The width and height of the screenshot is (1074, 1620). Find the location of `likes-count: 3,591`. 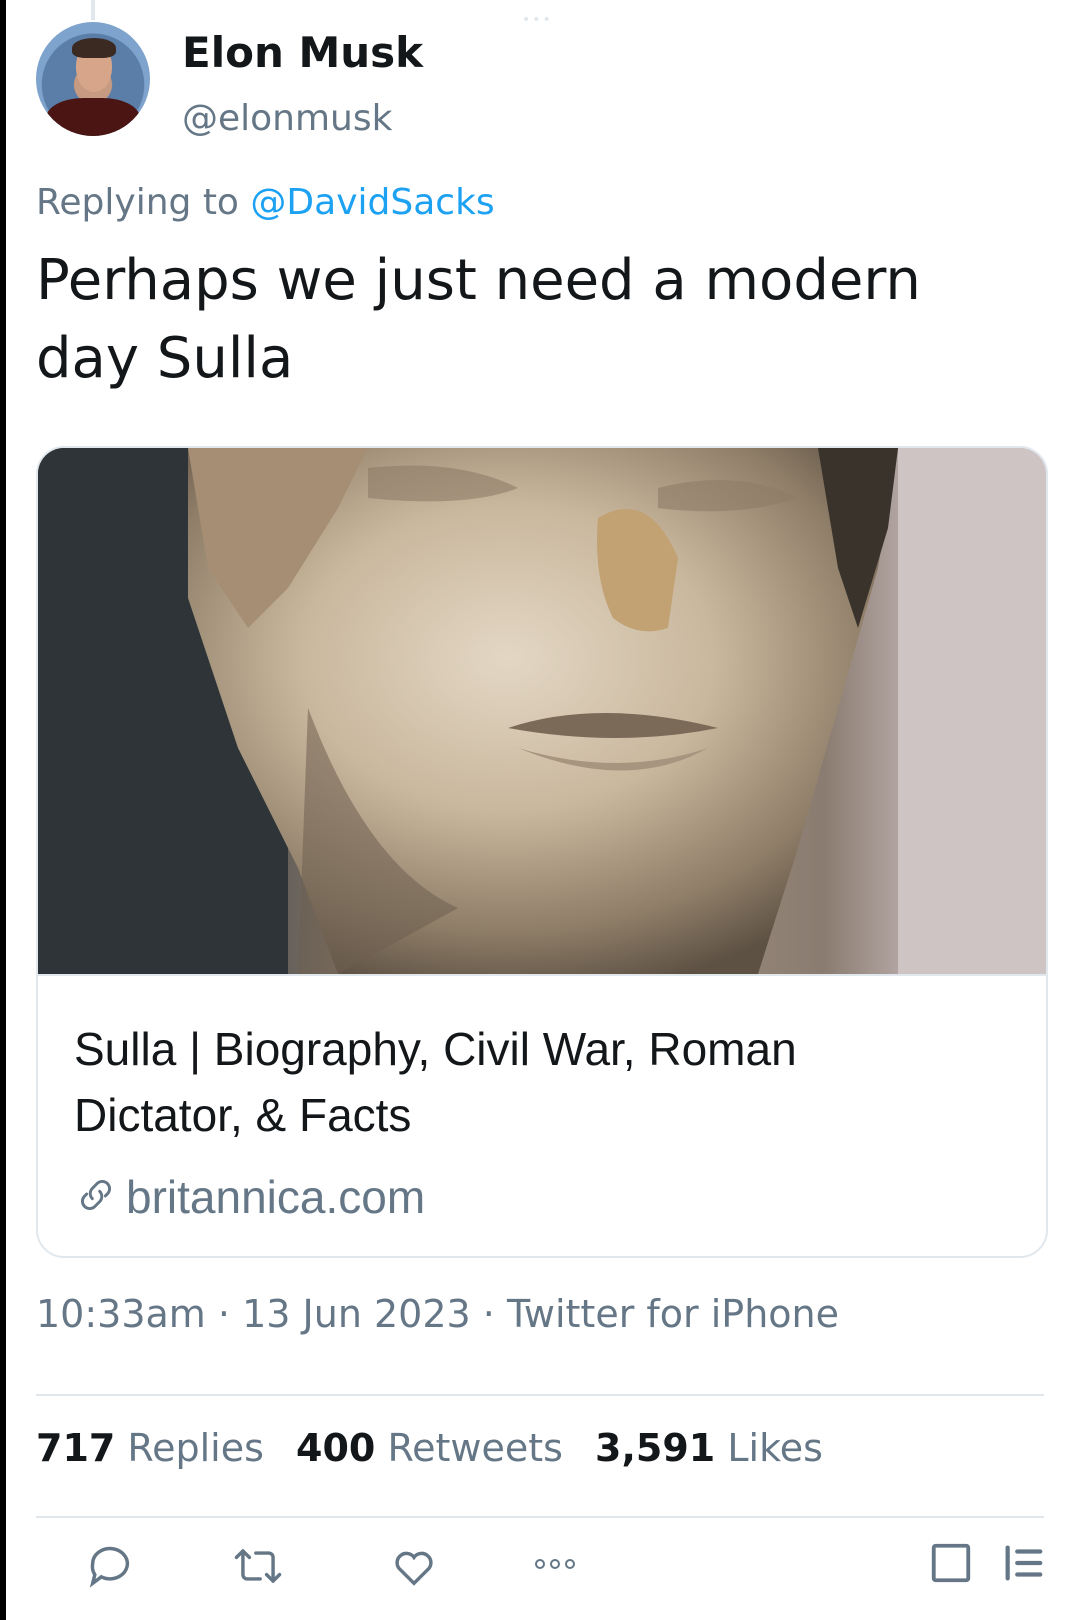

likes-count: 3,591 is located at coordinates (655, 1448).